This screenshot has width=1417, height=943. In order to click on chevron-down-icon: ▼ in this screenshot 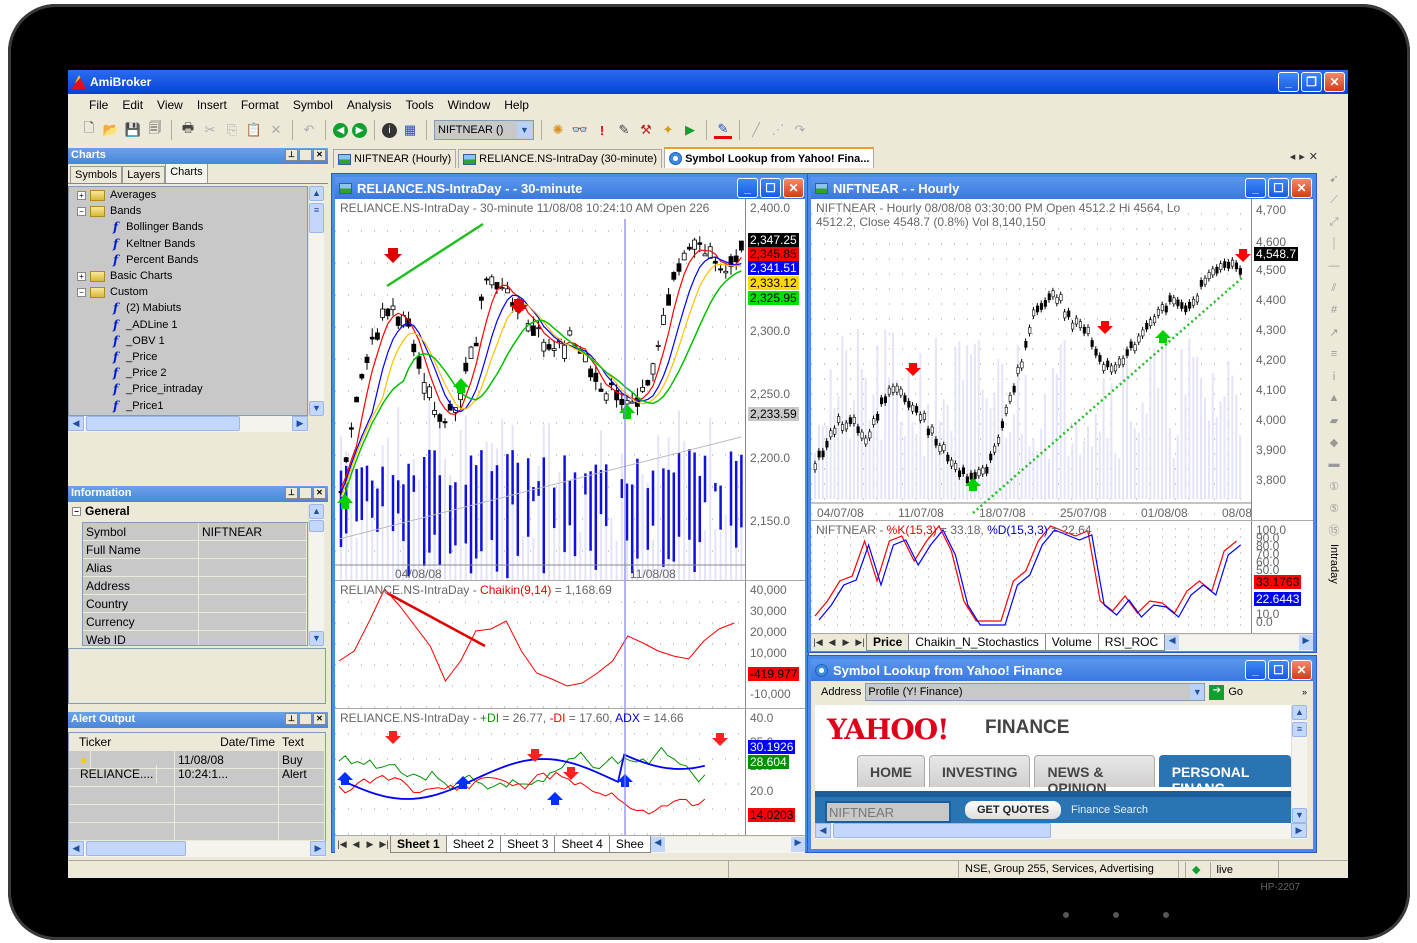, I will do `click(524, 130)`.